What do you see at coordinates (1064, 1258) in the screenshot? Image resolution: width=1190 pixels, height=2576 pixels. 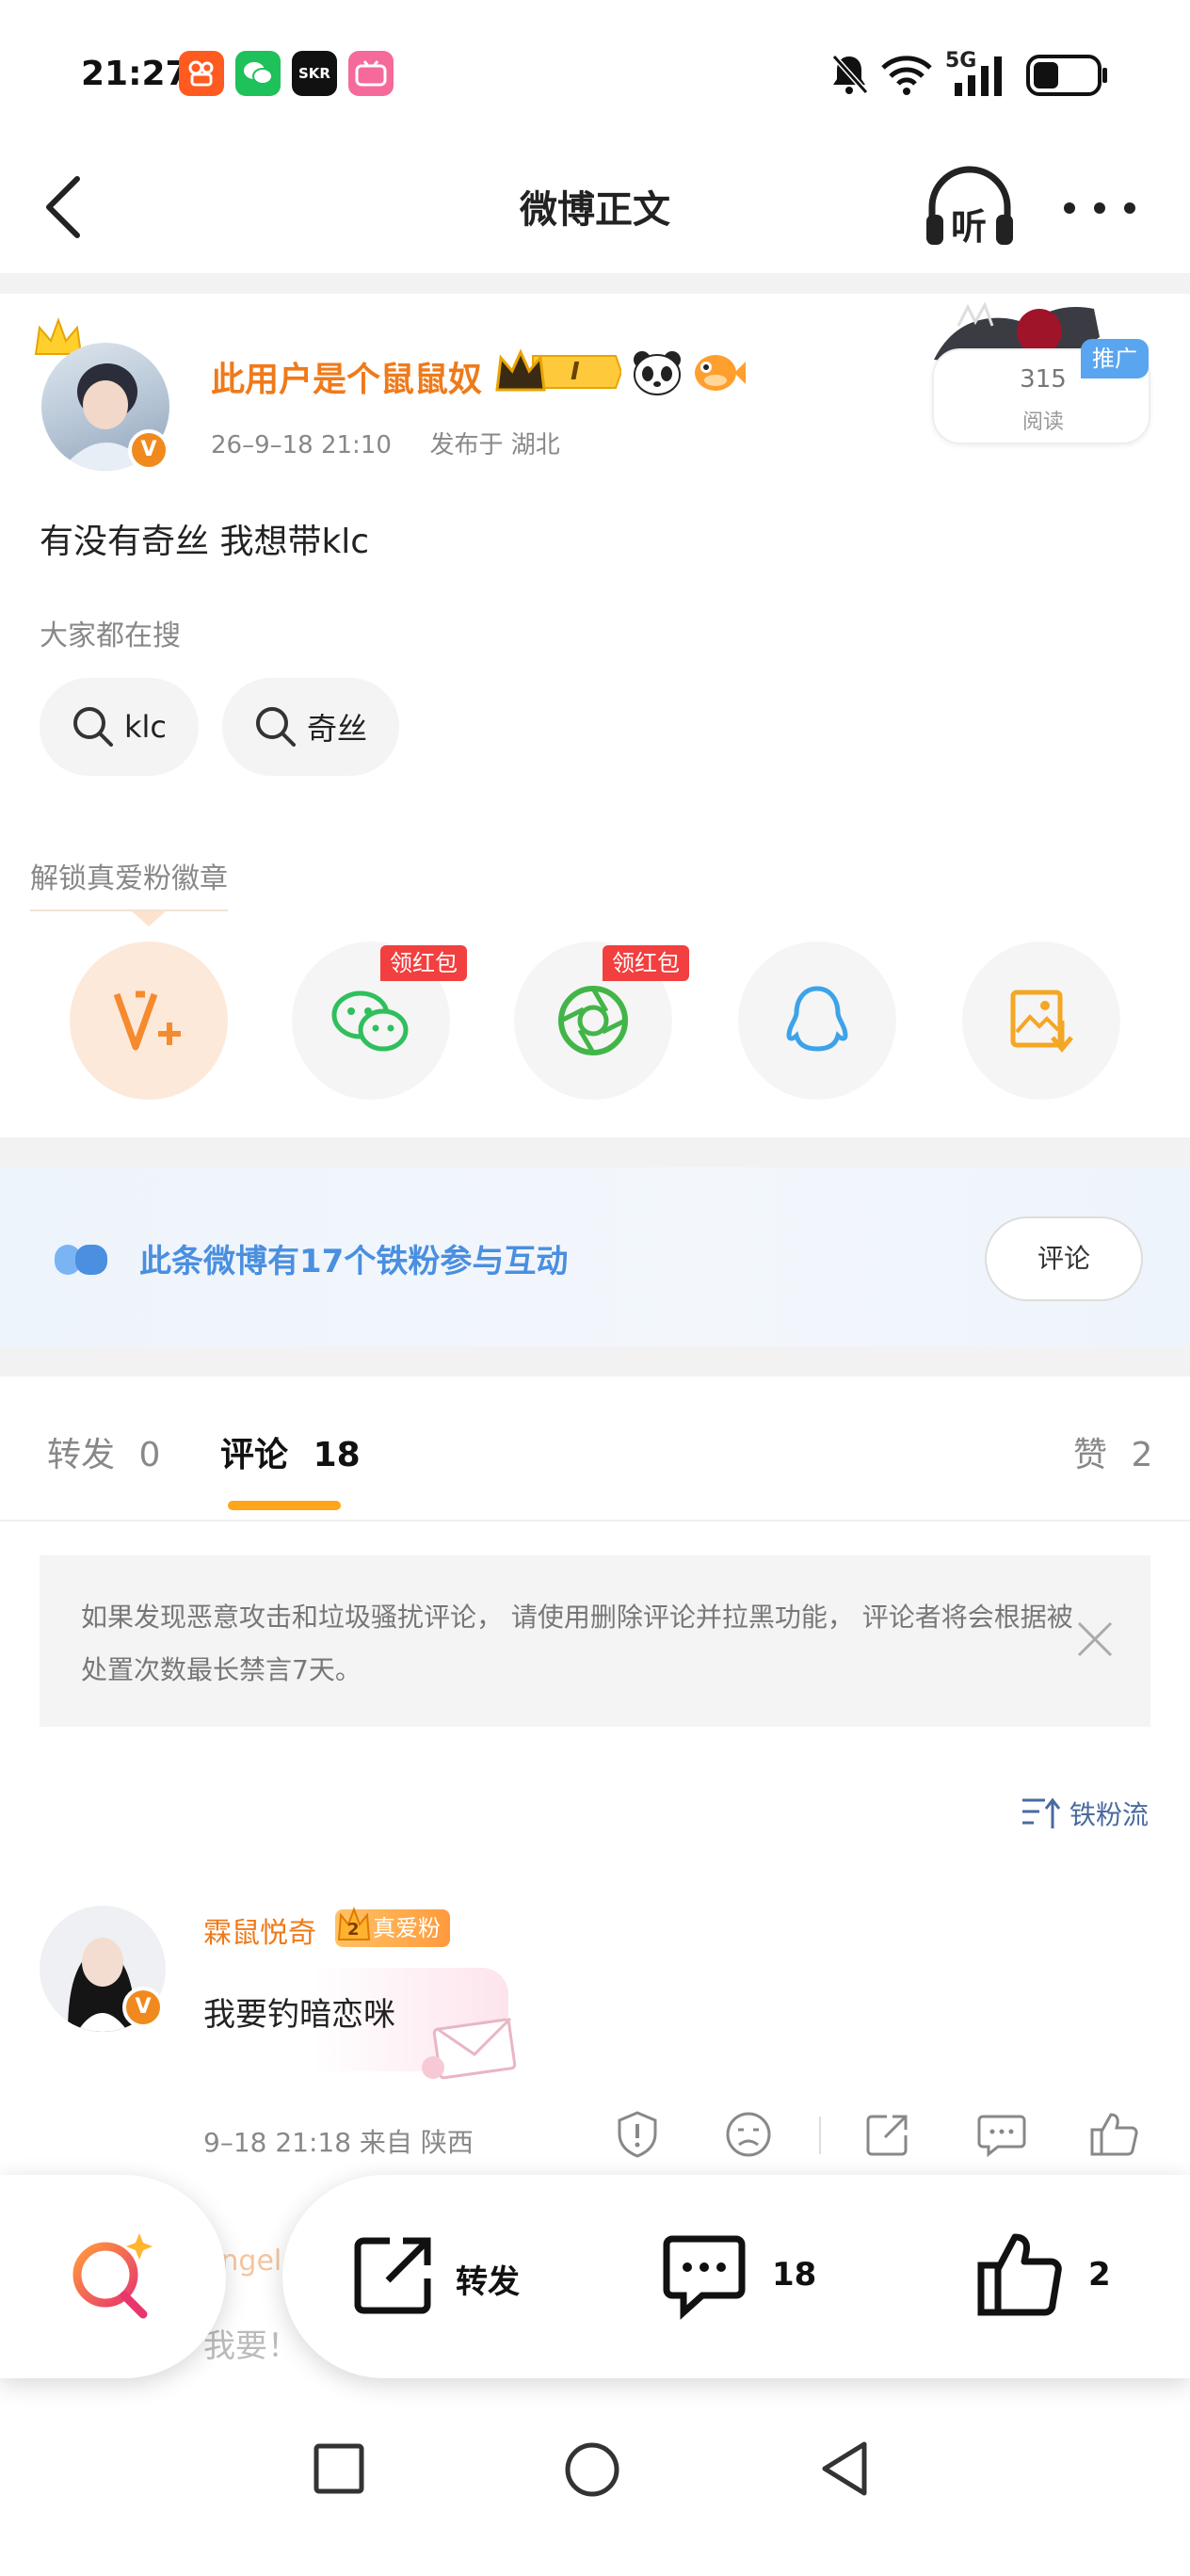 I see `fans-comment-button: 评论` at bounding box center [1064, 1258].